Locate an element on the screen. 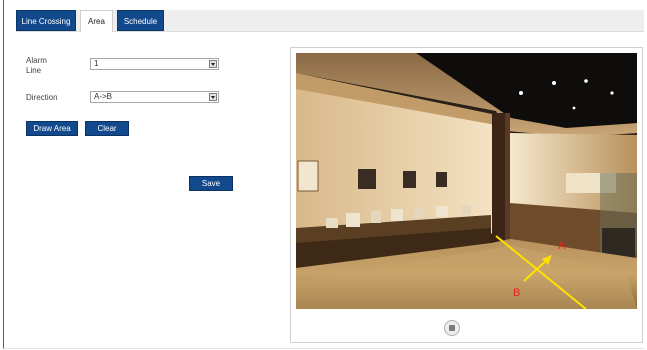  tab-bar: Line Crossing Area Schedule is located at coordinates (330, 21).